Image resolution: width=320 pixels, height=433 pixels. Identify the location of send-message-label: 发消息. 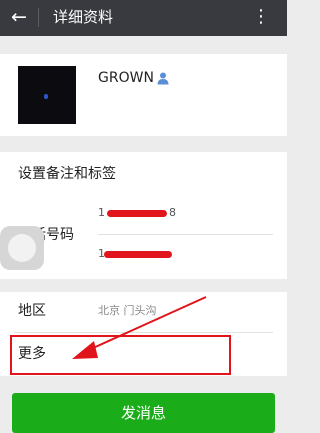
(143, 413).